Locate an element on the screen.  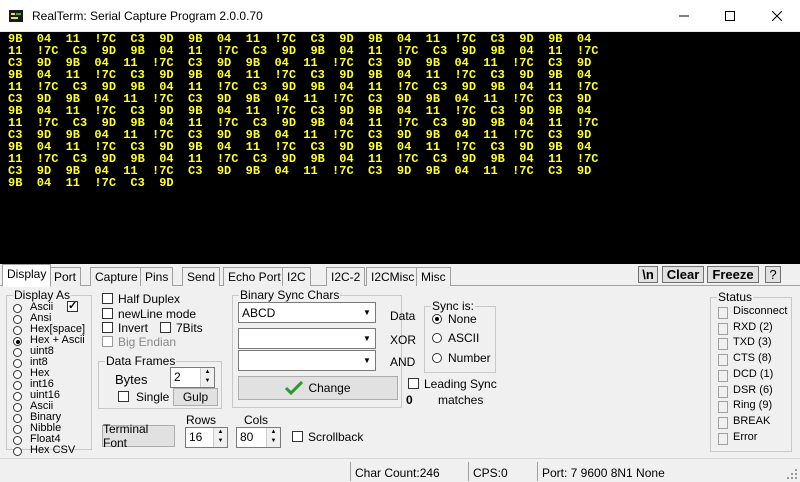
7bits-checkbox is located at coordinates (165, 327).